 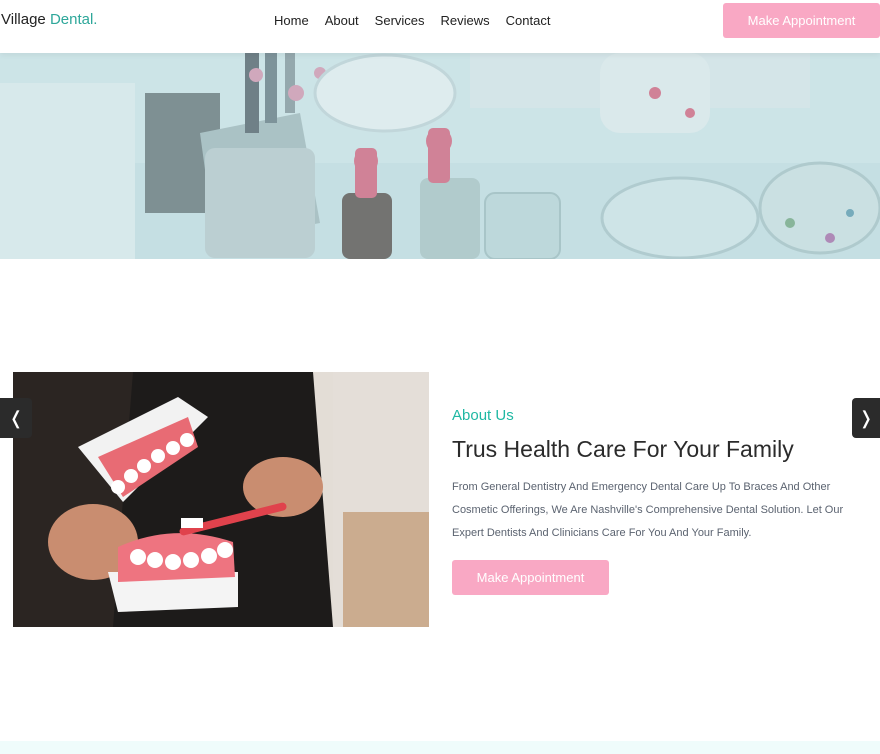 What do you see at coordinates (530, 577) in the screenshot?
I see `make-appointment-button: Make Appointment` at bounding box center [530, 577].